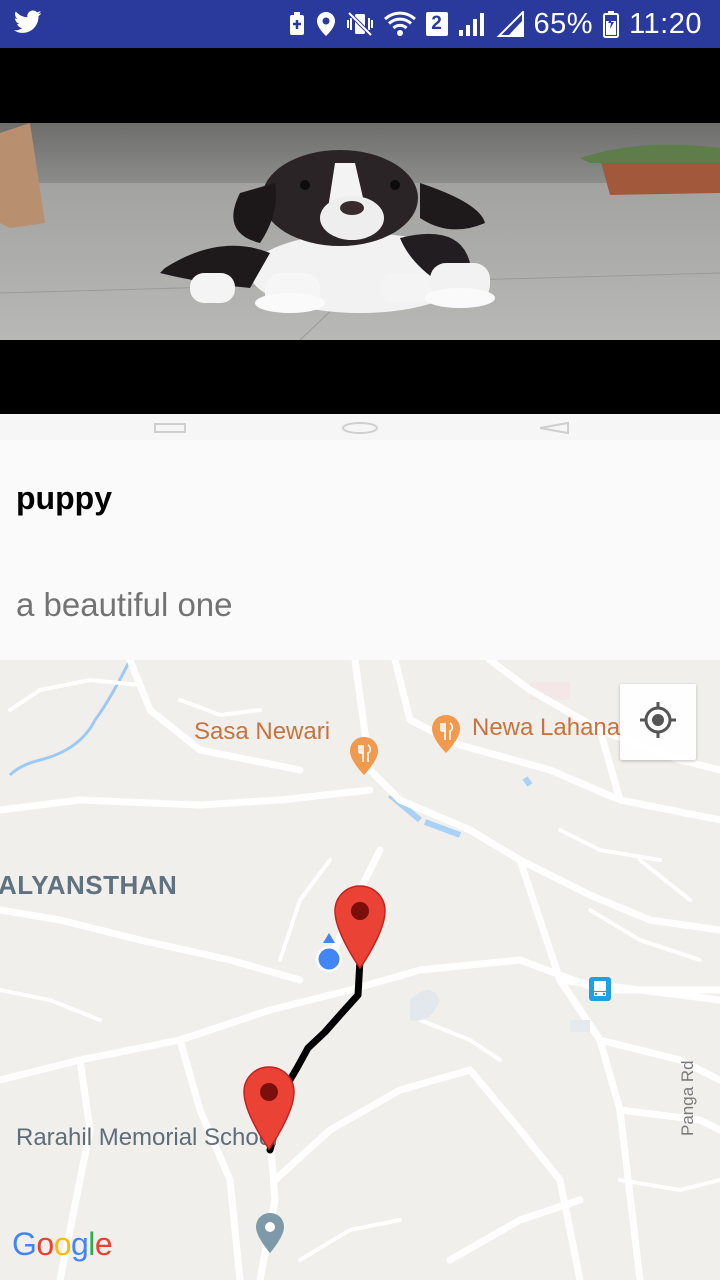 The image size is (720, 1280). Describe the element at coordinates (64, 498) in the screenshot. I see `post-title: puppy` at that location.